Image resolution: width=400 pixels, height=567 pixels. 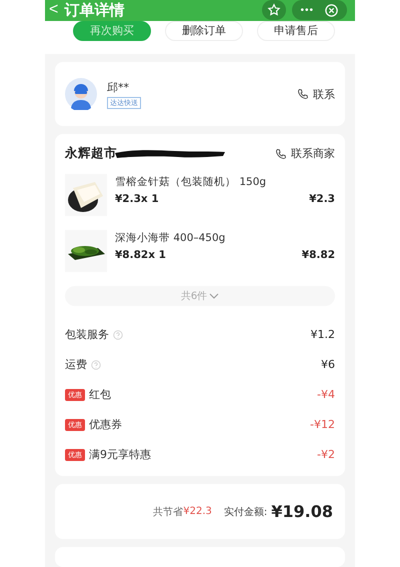 What do you see at coordinates (322, 425) in the screenshot?
I see `fee-amount: -¥12` at bounding box center [322, 425].